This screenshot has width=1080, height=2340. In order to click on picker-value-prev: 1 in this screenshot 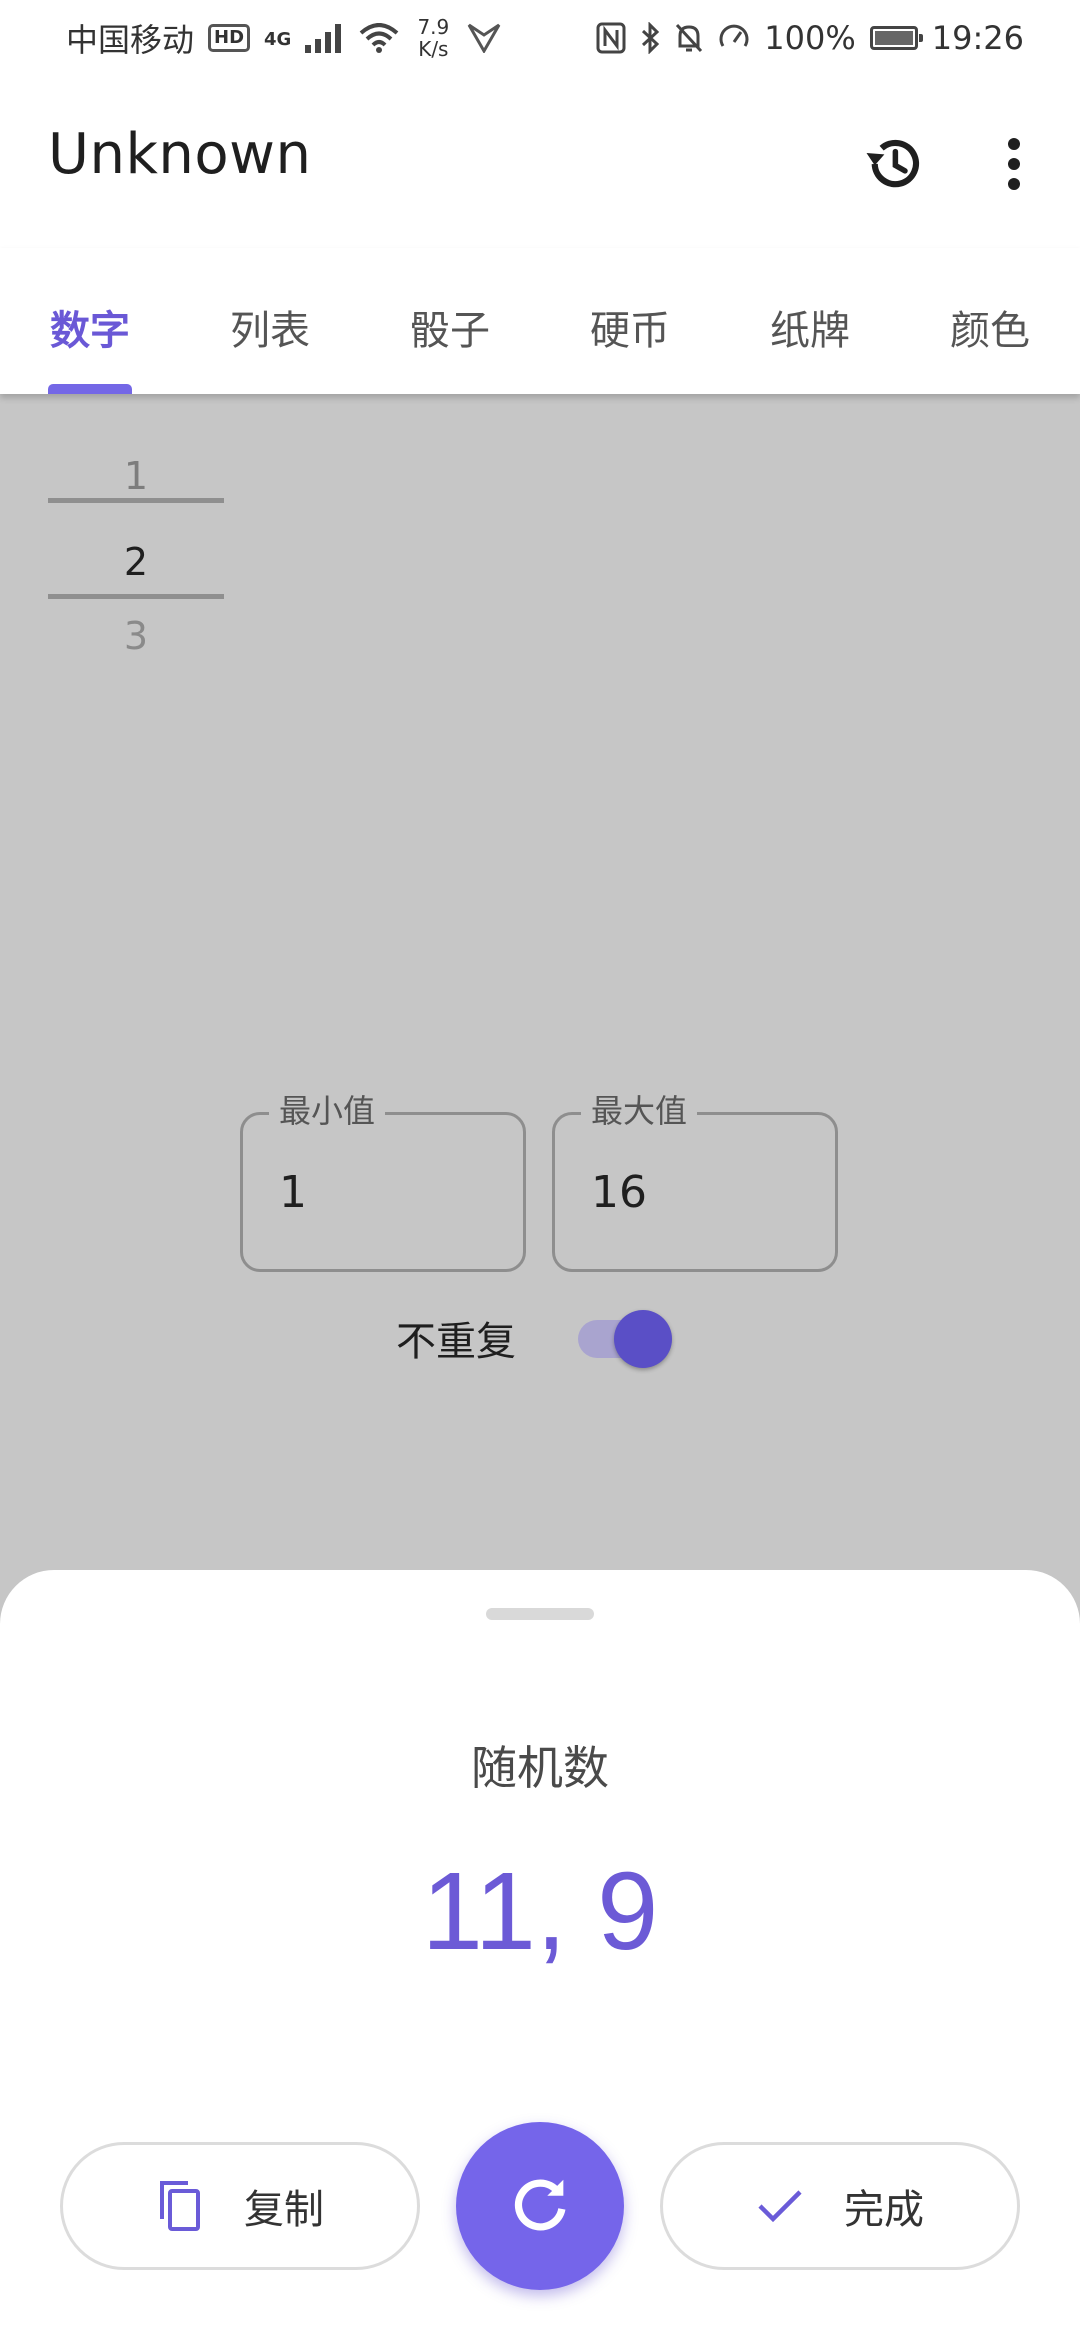, I will do `click(136, 476)`.